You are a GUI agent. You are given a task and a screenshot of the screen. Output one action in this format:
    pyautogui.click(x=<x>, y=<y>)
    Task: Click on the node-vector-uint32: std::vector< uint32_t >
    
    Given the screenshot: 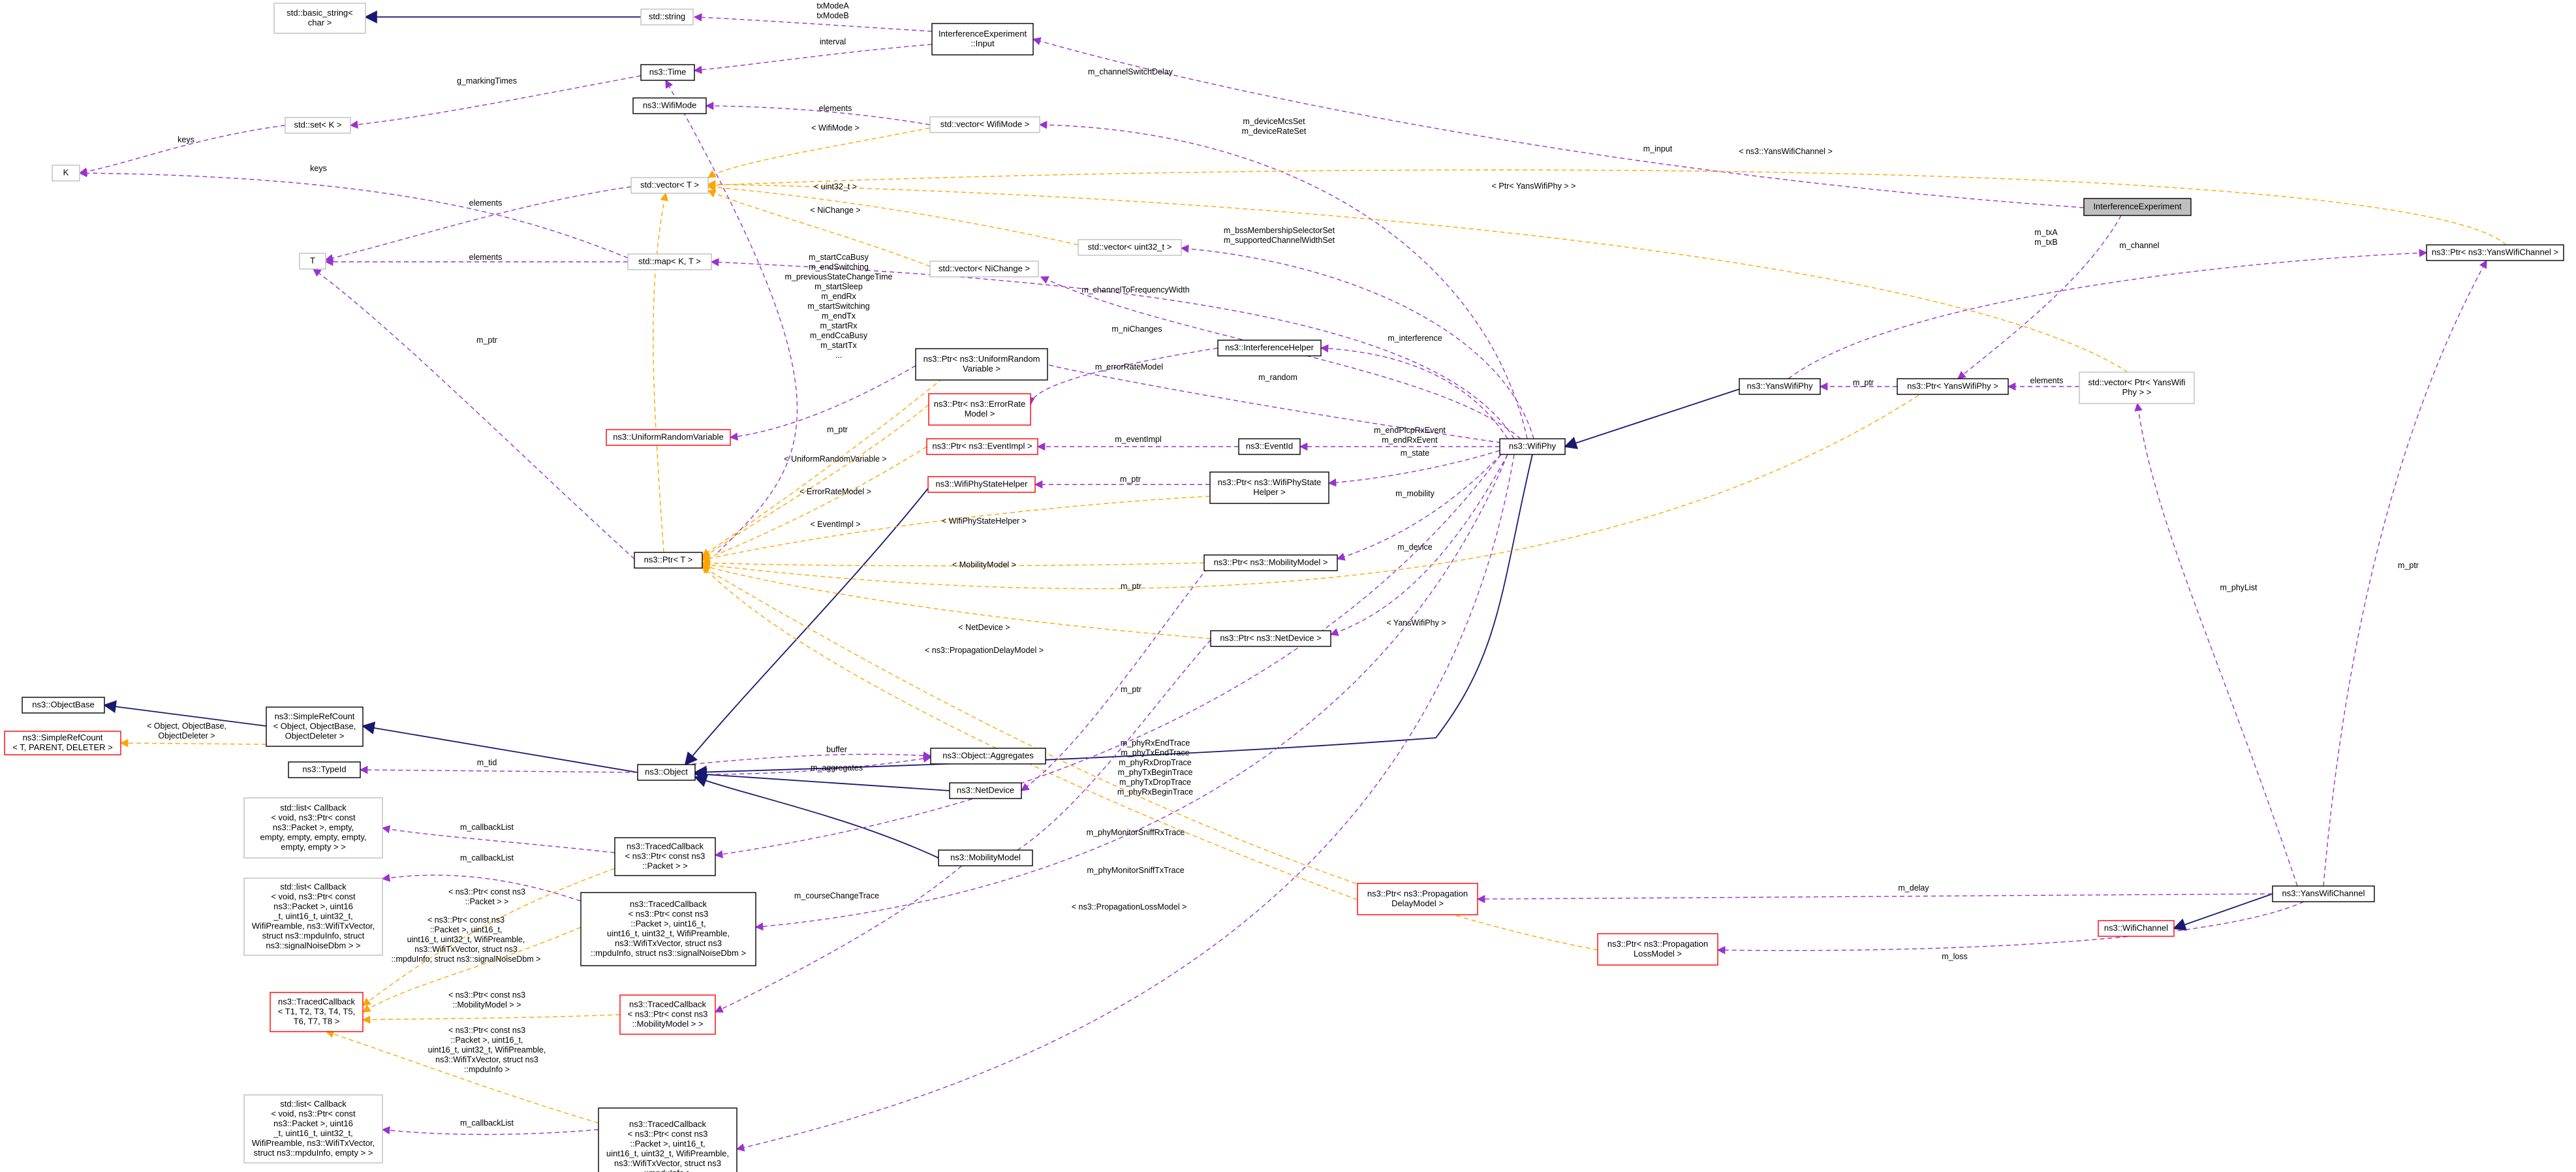 What is the action you would take?
    pyautogui.click(x=1130, y=247)
    